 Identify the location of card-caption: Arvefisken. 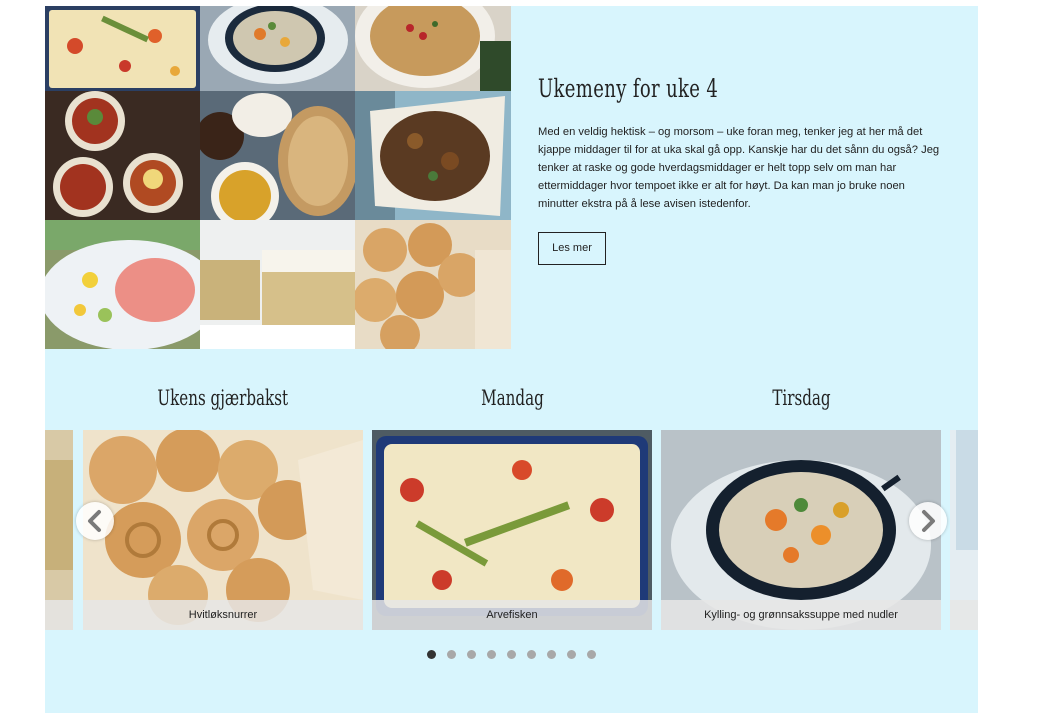
(512, 615).